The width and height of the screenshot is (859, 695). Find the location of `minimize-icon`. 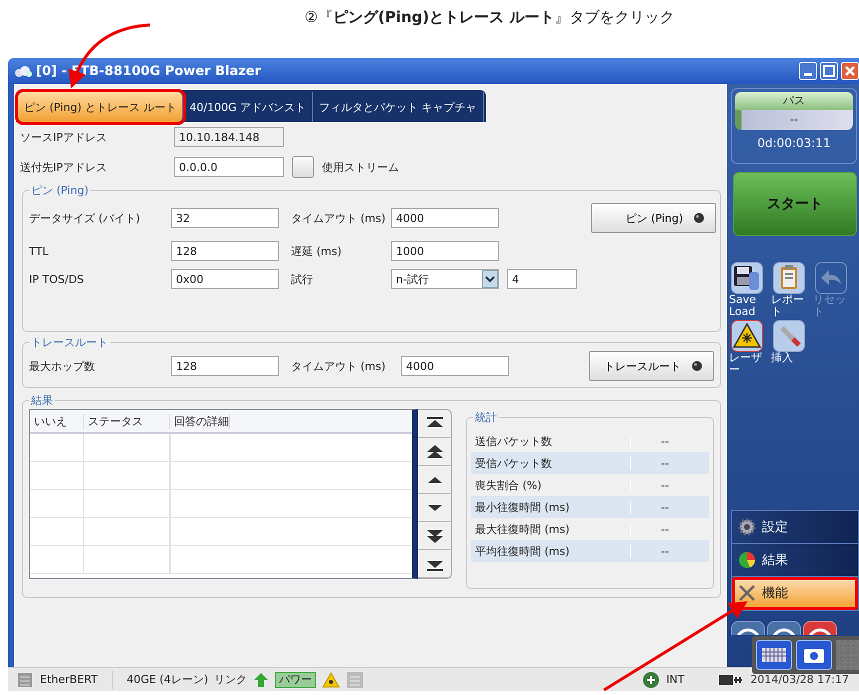

minimize-icon is located at coordinates (808, 71).